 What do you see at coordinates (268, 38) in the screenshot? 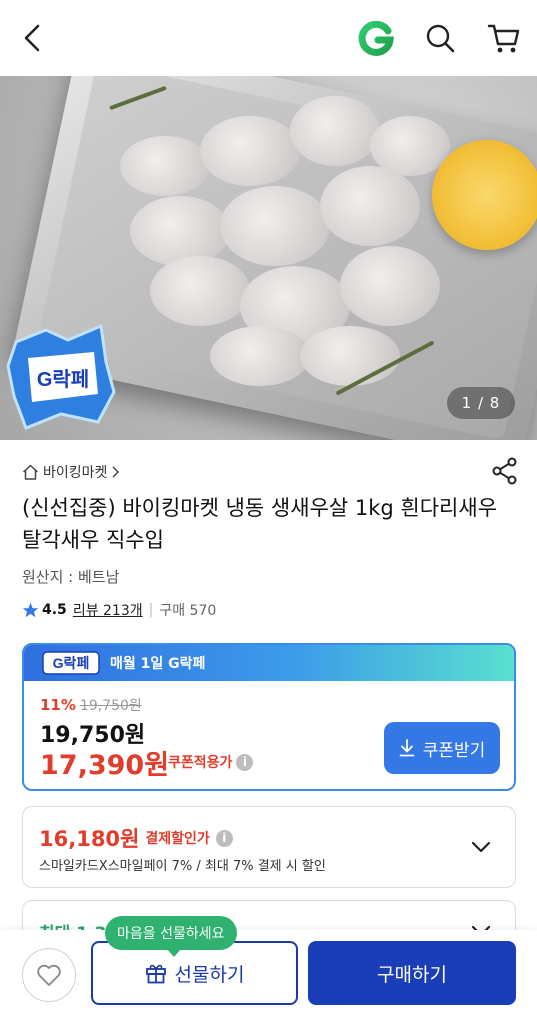
I see `top-nav-bar` at bounding box center [268, 38].